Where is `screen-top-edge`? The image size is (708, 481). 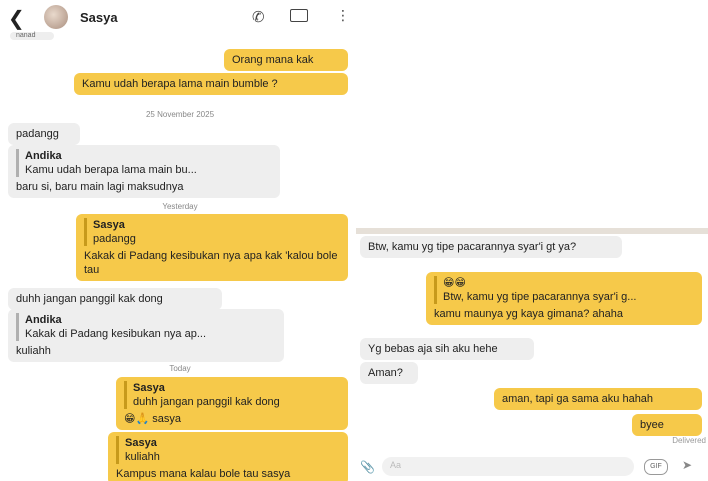 screen-top-edge is located at coordinates (532, 231).